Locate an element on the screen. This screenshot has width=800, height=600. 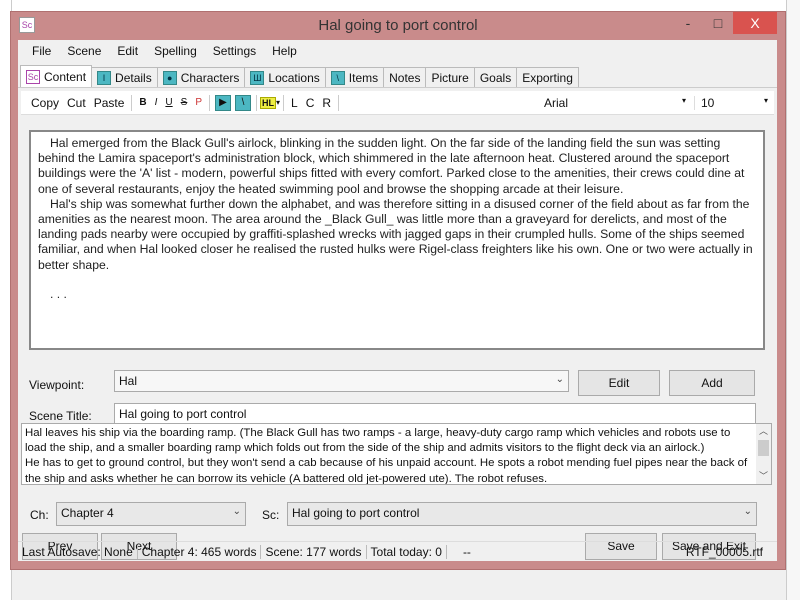
viewpoint-label: Viewpoint: is located at coordinates (57, 385).